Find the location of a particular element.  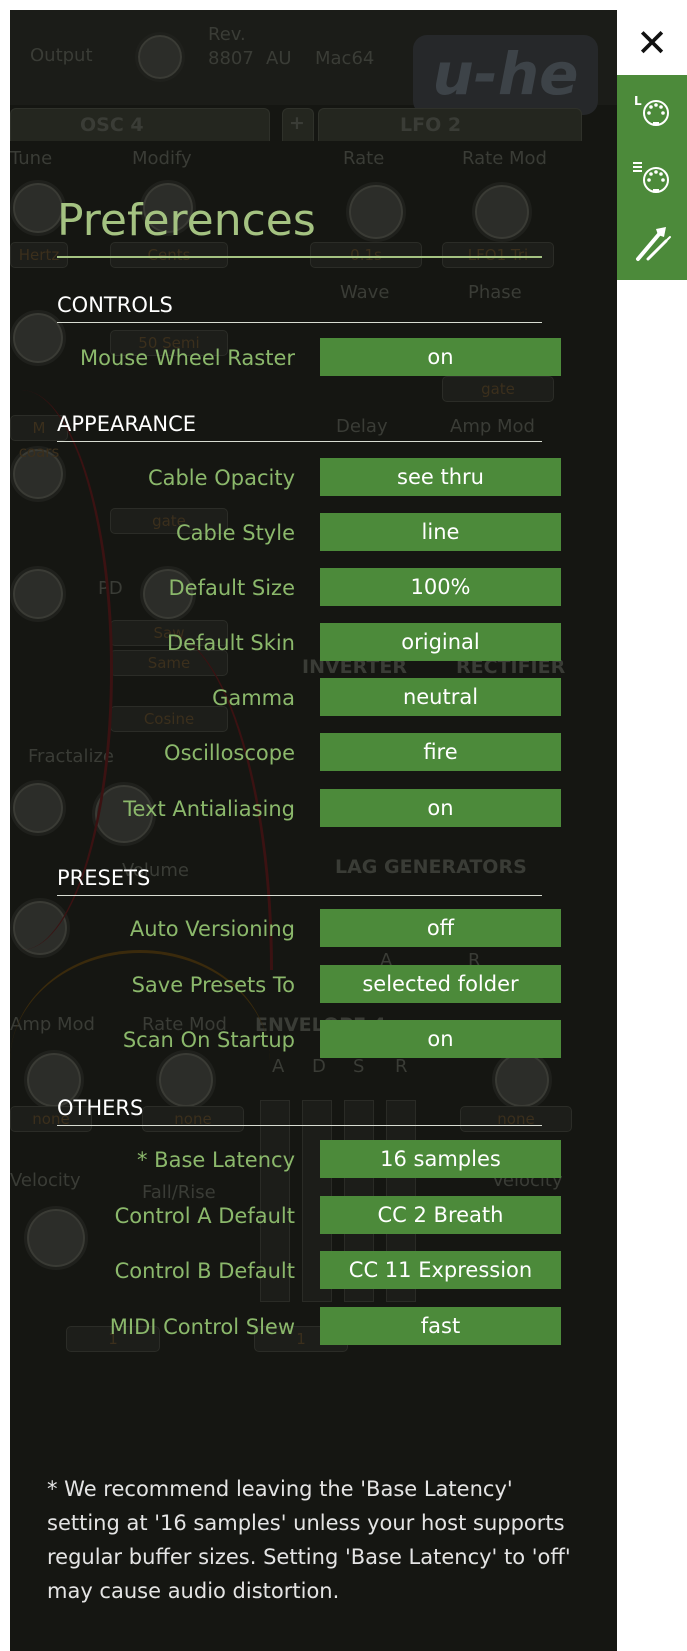

title-divider is located at coordinates (299, 257).